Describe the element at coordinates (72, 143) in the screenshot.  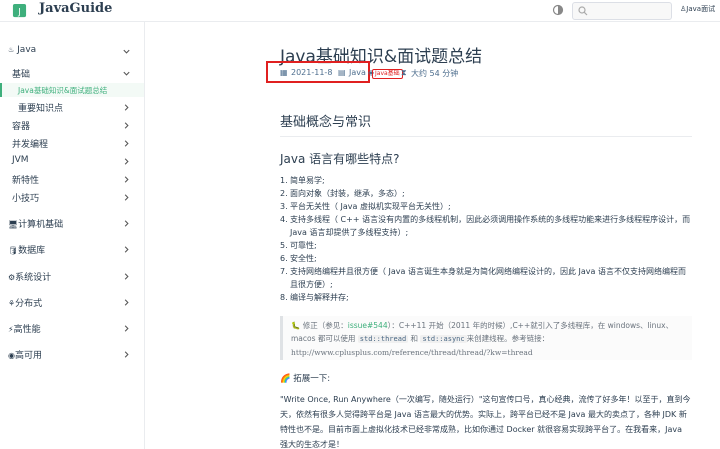
I see `sidebar-item-concurrency: 并发编程` at that location.